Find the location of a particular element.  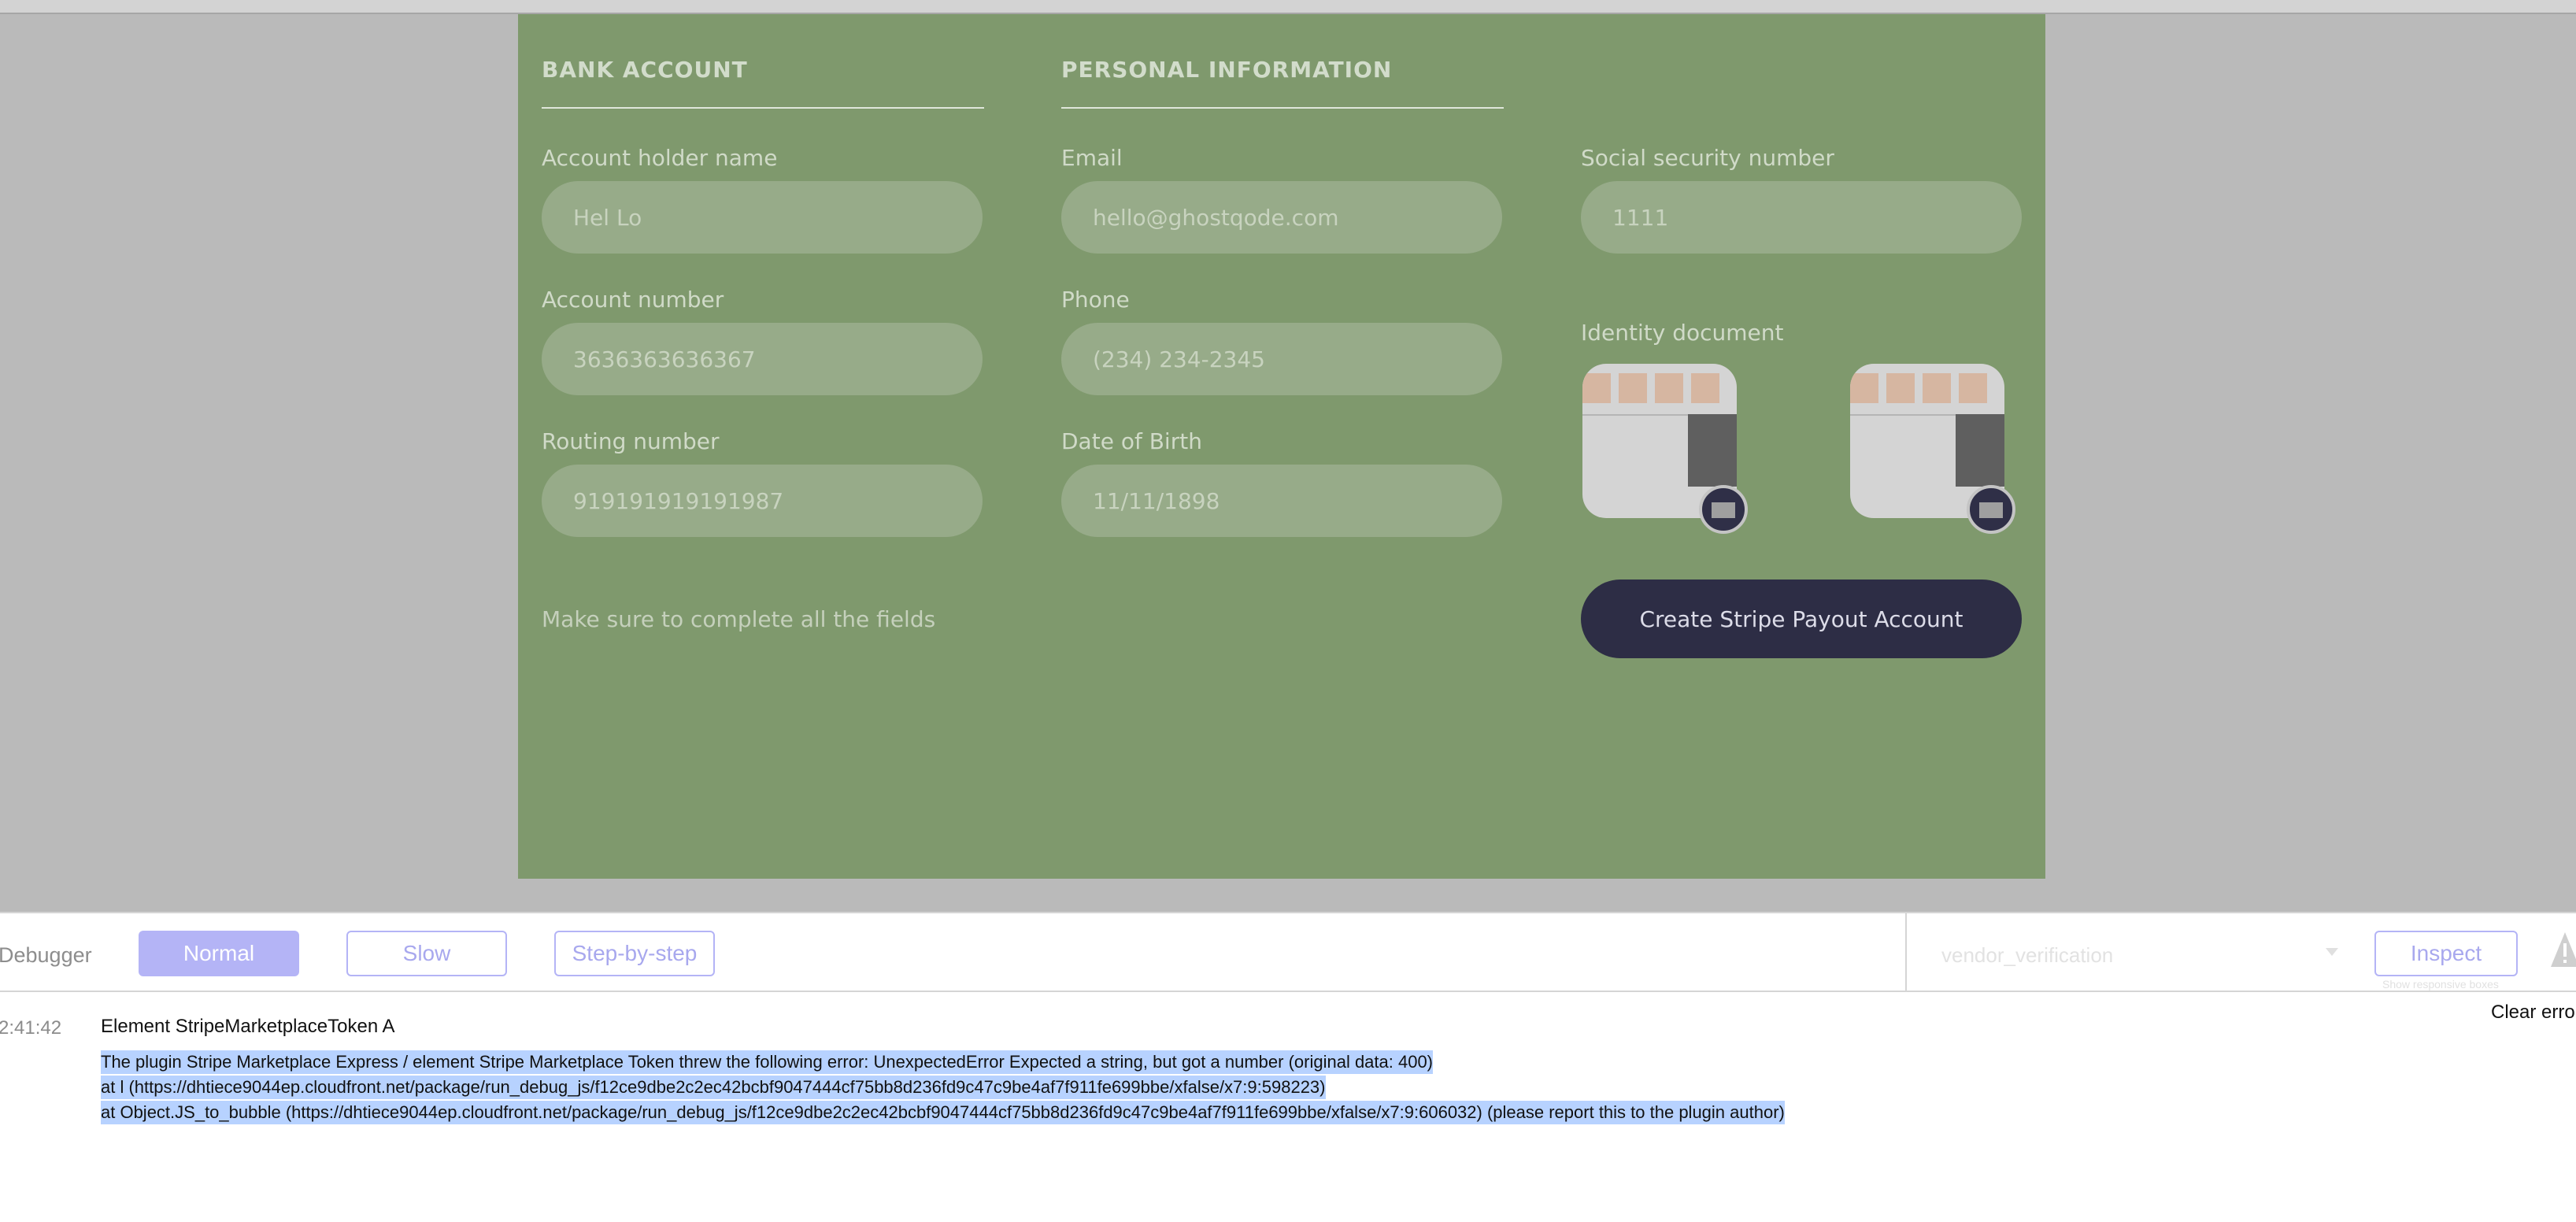

bank-account-divider is located at coordinates (763, 108).